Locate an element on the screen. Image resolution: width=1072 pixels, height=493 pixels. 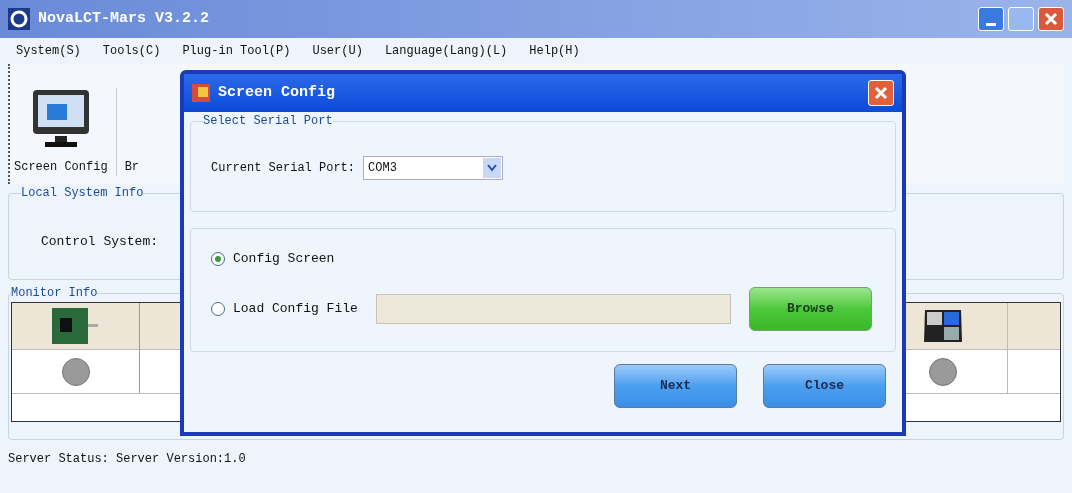
file-path-field is located at coordinates (553, 308).